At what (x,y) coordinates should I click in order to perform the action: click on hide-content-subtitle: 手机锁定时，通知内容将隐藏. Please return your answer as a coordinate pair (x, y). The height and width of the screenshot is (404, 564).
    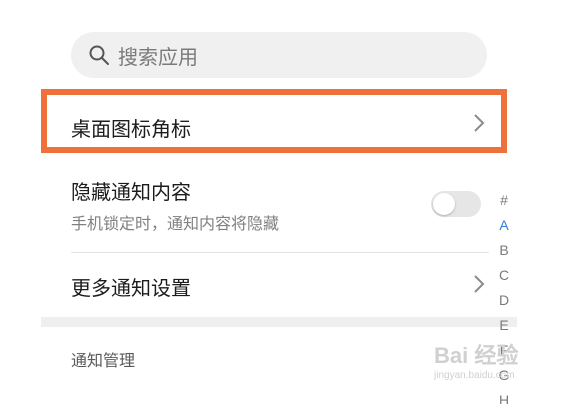
    Looking at the image, I should click on (175, 223).